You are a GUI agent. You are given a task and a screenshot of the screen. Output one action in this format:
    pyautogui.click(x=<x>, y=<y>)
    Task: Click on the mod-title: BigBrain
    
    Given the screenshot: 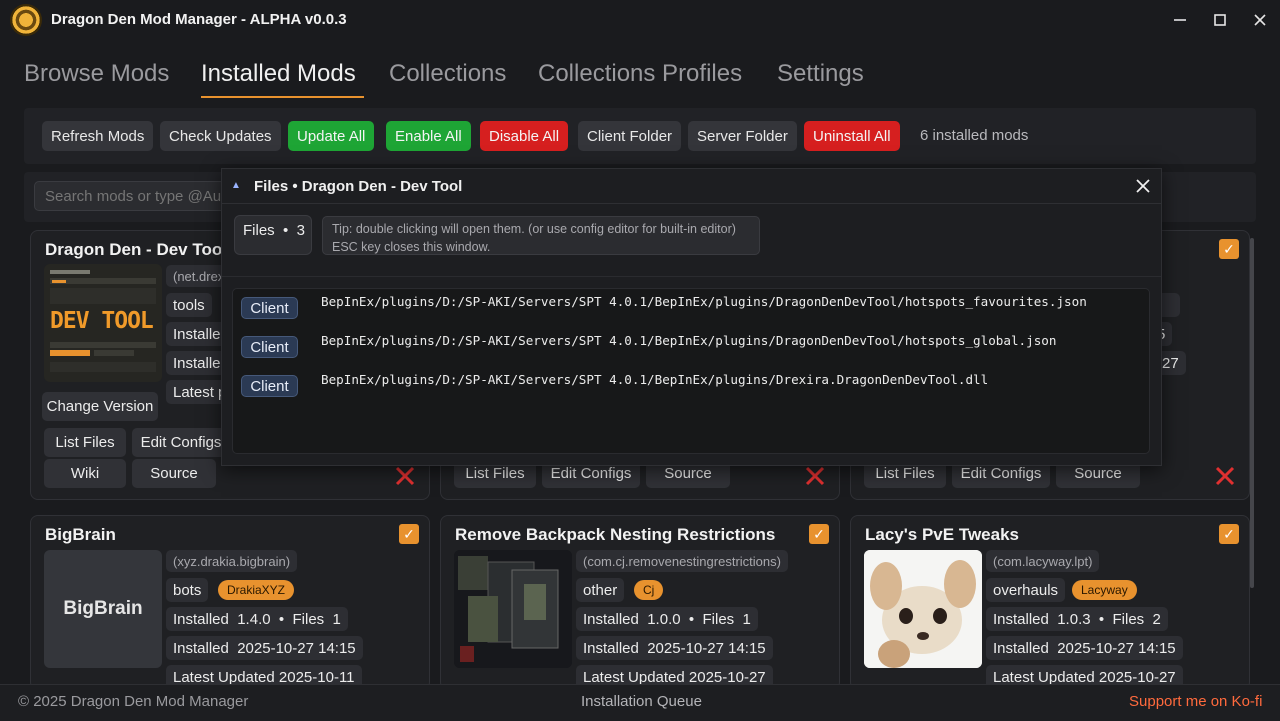 What is the action you would take?
    pyautogui.click(x=80, y=534)
    